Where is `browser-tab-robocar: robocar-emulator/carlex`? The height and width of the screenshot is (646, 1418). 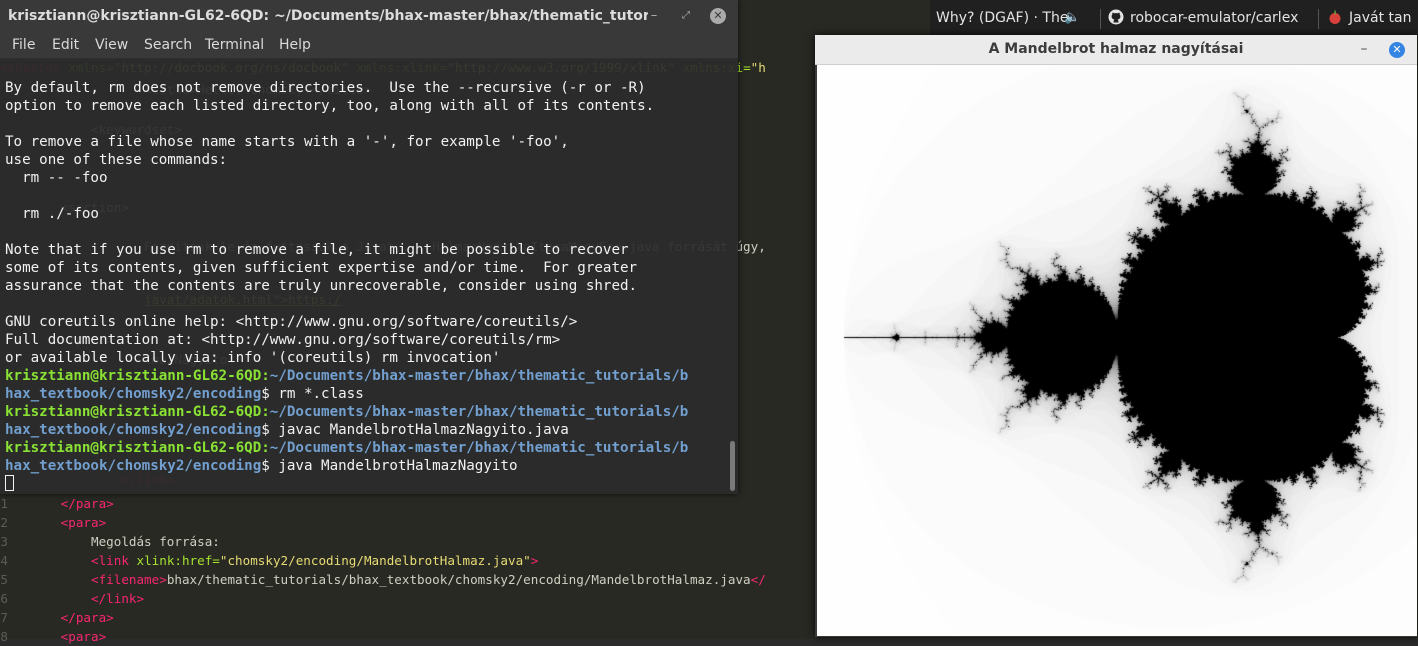
browser-tab-robocar: robocar-emulator/carlex is located at coordinates (1208, 18).